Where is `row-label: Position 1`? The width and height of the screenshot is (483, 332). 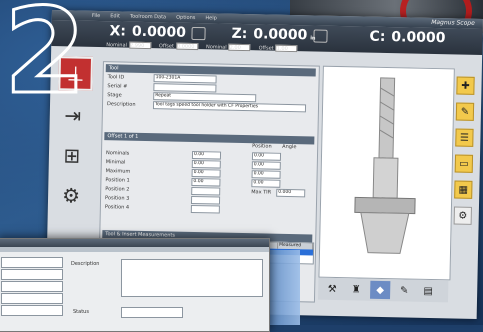 row-label: Position 1 is located at coordinates (117, 180).